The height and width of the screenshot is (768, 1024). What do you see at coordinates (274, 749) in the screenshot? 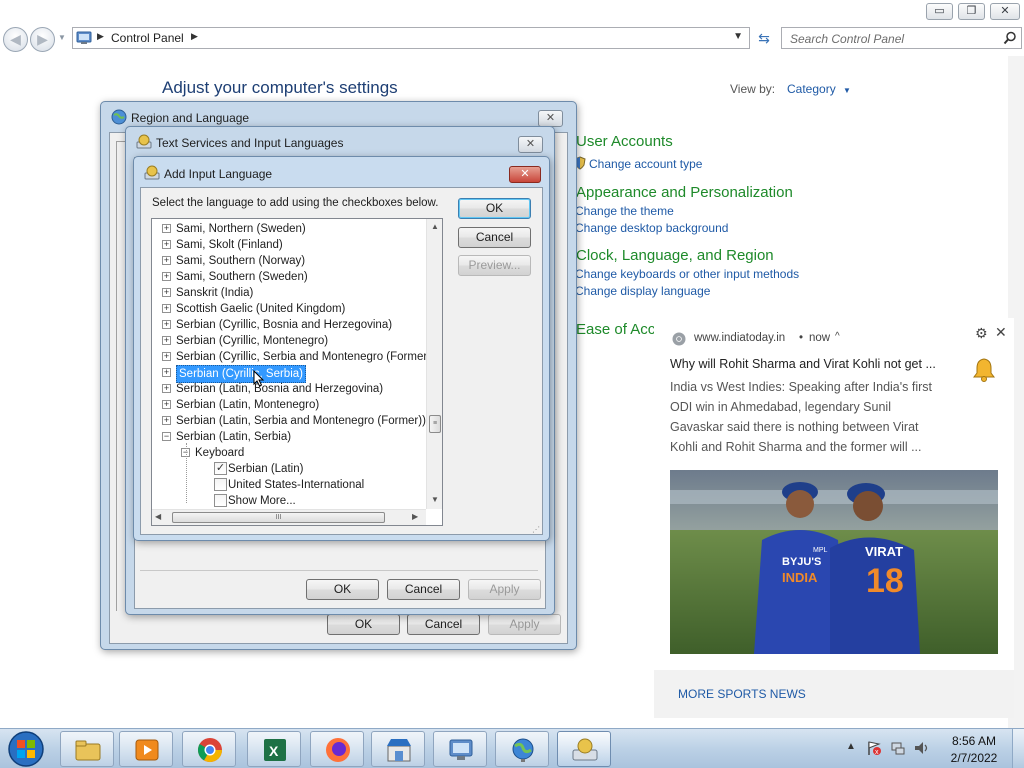
I see `taskbar-excel: X` at bounding box center [274, 749].